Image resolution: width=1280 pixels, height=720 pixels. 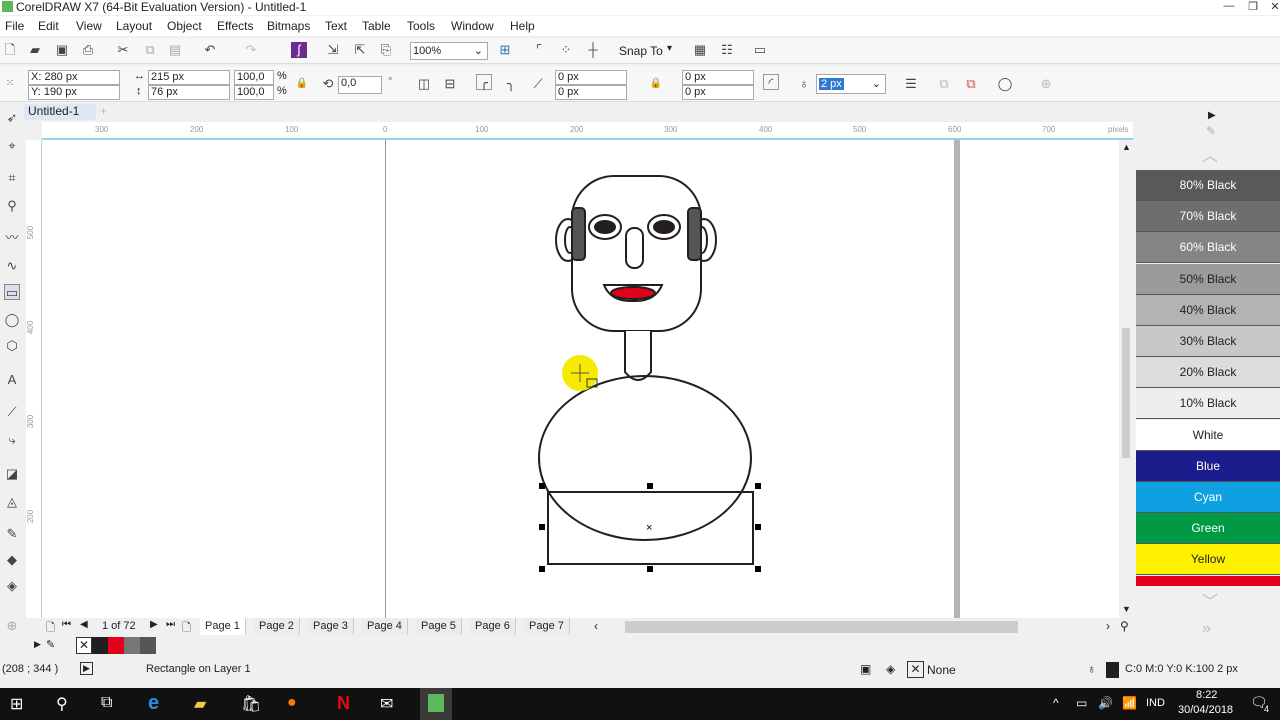 What do you see at coordinates (12, 178) in the screenshot?
I see `crop-tool-icon: ⌗` at bounding box center [12, 178].